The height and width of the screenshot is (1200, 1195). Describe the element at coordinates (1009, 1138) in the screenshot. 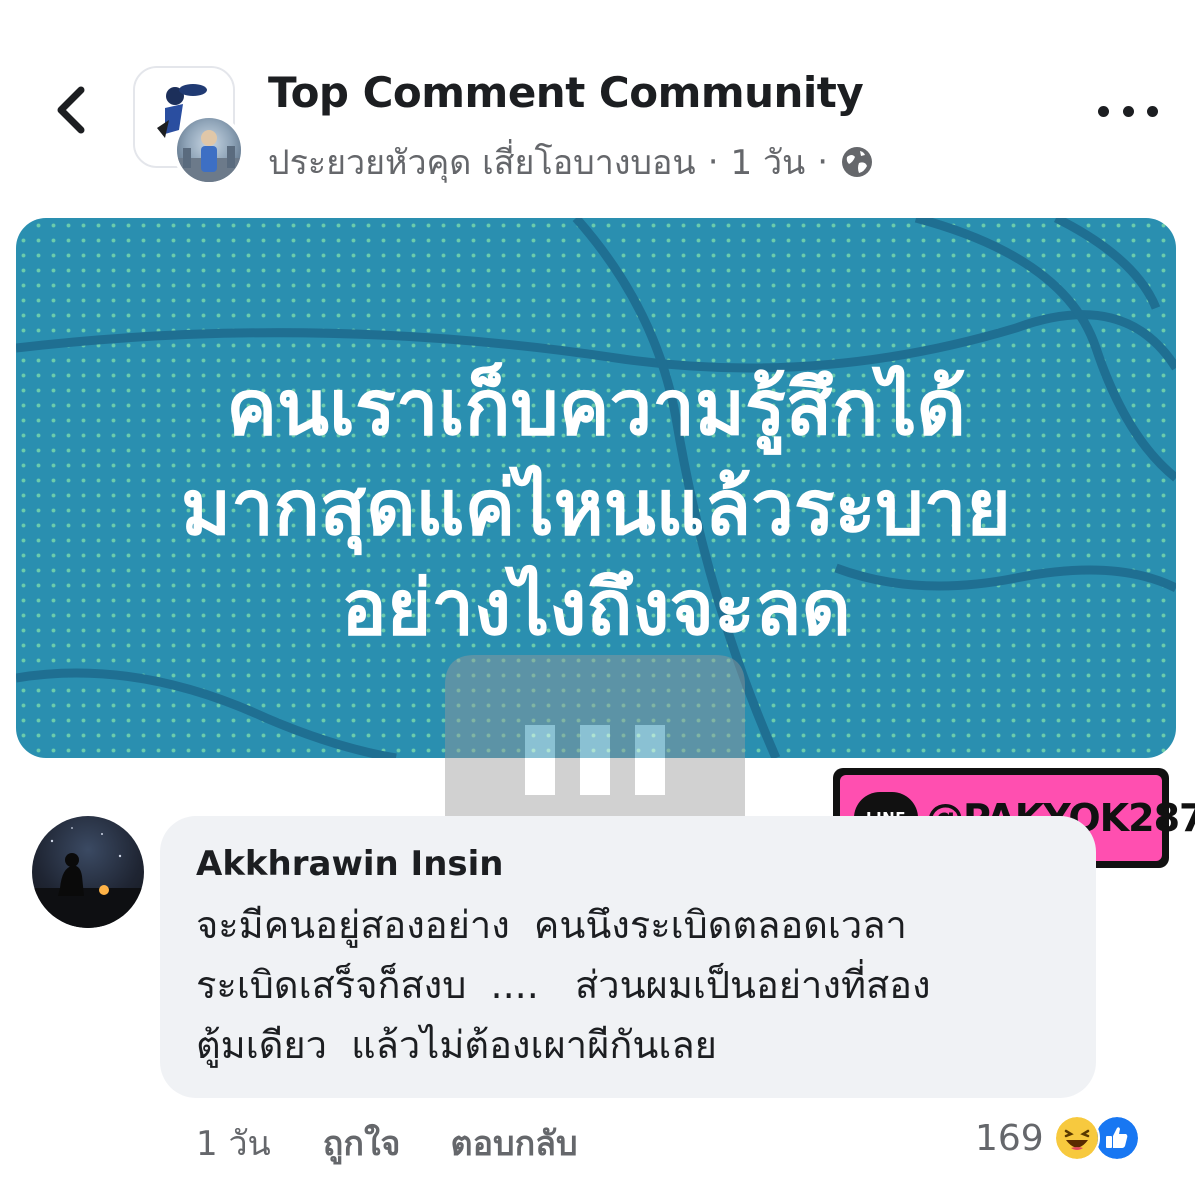

I see `reaction-count: 169` at that location.